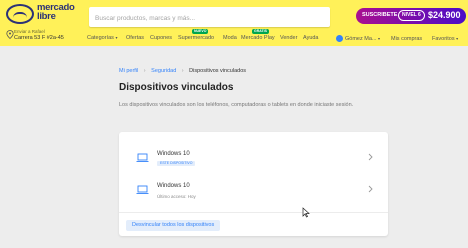 This screenshot has height=248, width=468. I want to click on nav-ofertas: Ofertas, so click(135, 38).